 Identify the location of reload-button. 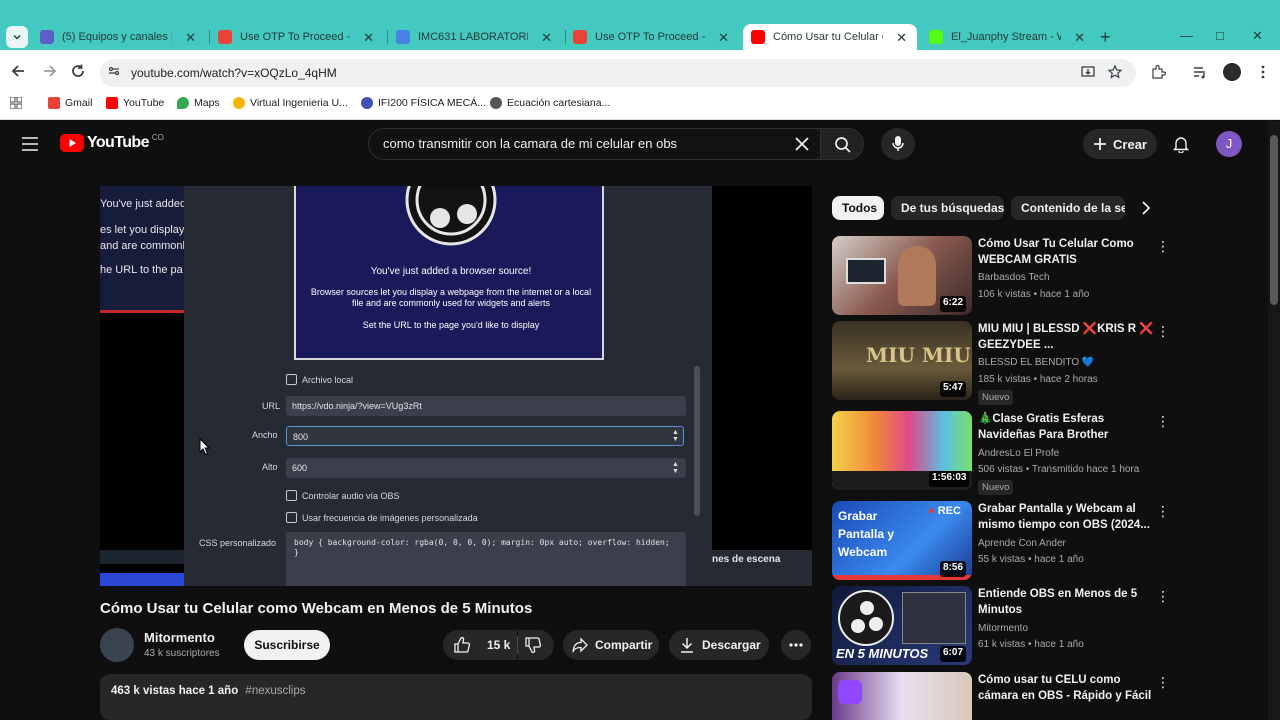
(78, 71).